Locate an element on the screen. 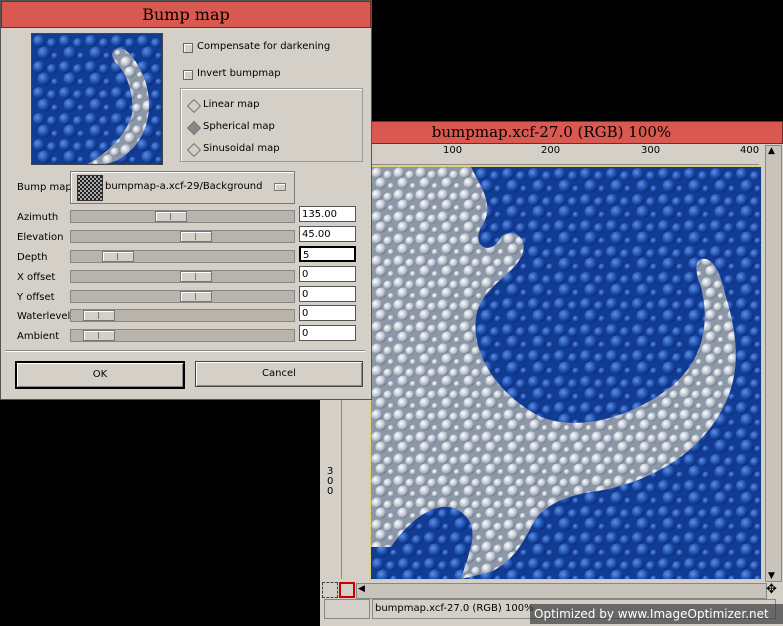  x-offset-entry: 0 is located at coordinates (327, 274).